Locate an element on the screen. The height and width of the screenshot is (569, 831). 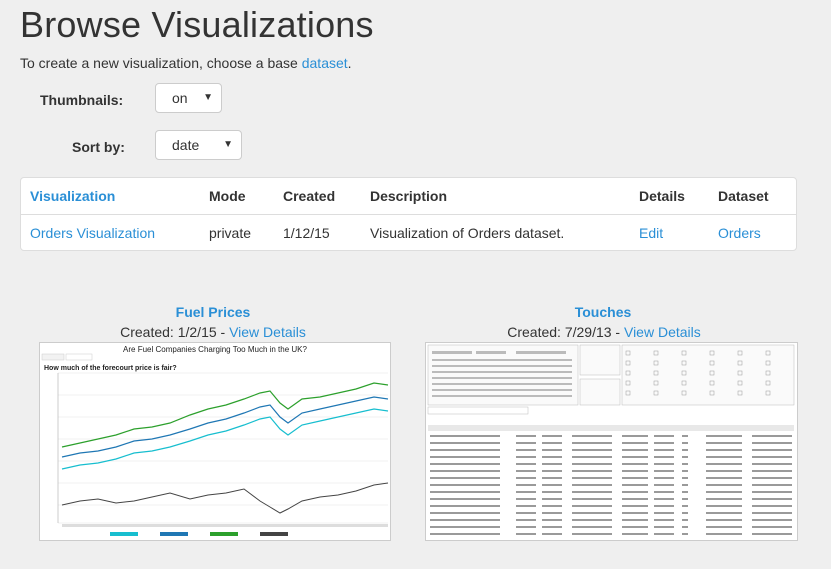
column-header-created: Created is located at coordinates (309, 196).